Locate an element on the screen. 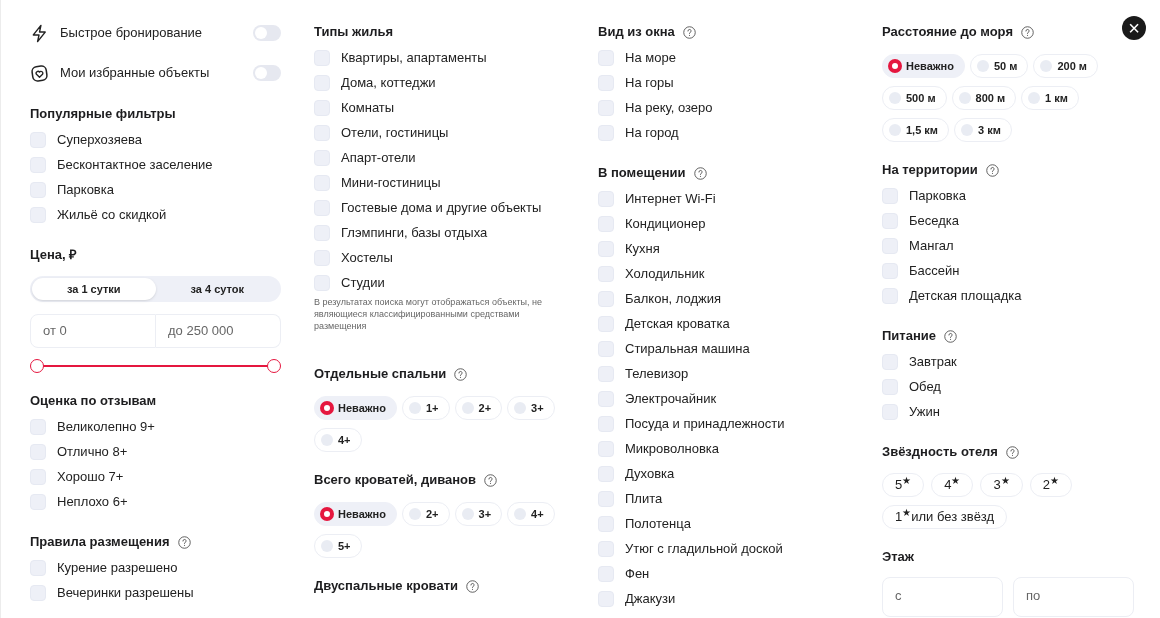 Image resolution: width=1160 pixels, height=618 pixels. period-tab: за 1 сутки is located at coordinates (94, 289).